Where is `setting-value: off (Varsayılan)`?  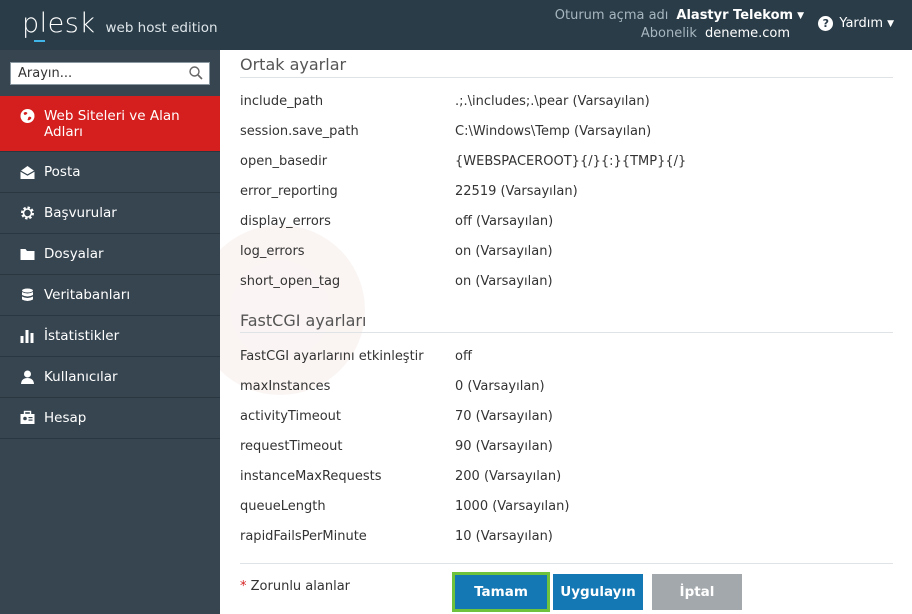
setting-value: off (Varsayılan) is located at coordinates (504, 221).